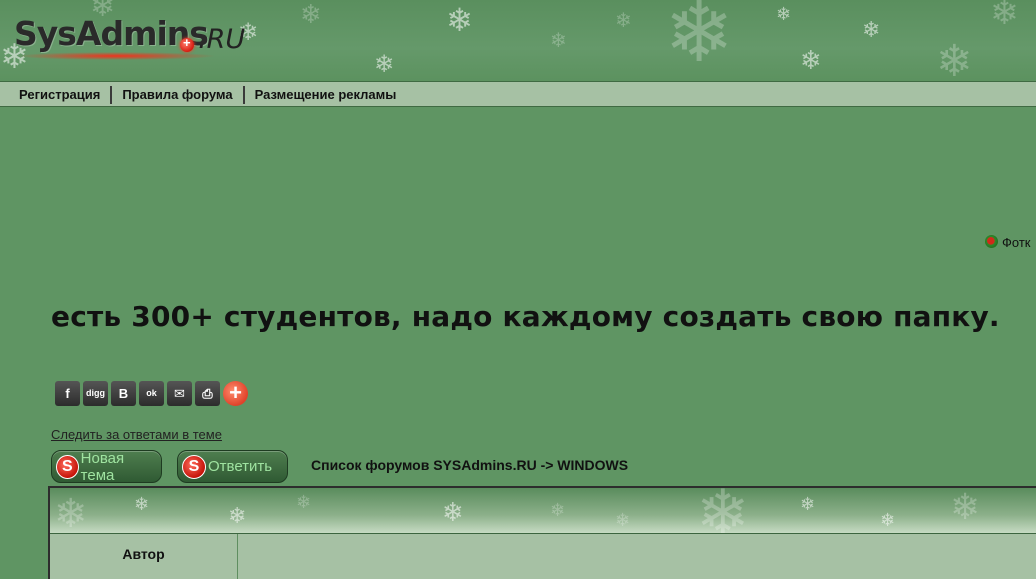 The width and height of the screenshot is (1036, 579). Describe the element at coordinates (235, 393) in the screenshot. I see `more-share-icon: +` at that location.